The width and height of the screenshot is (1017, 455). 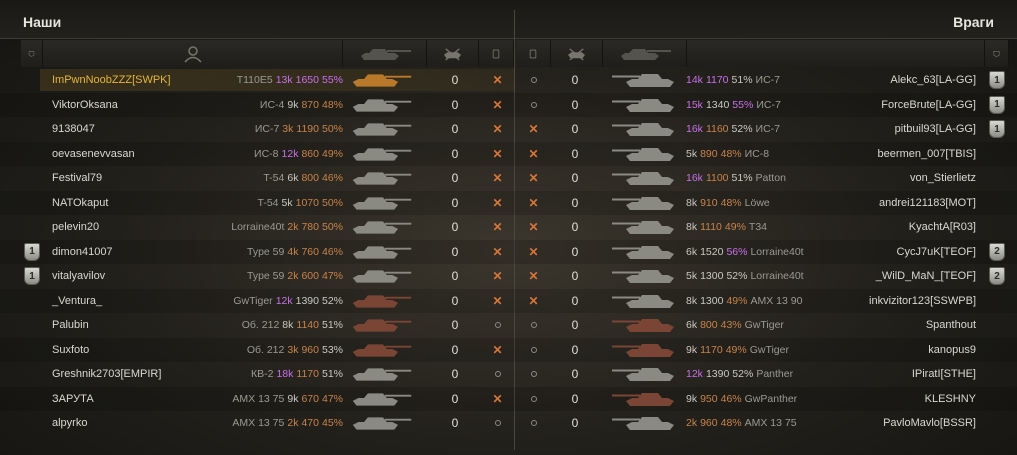 What do you see at coordinates (284, 80) in the screenshot?
I see `battles-count: 13k` at bounding box center [284, 80].